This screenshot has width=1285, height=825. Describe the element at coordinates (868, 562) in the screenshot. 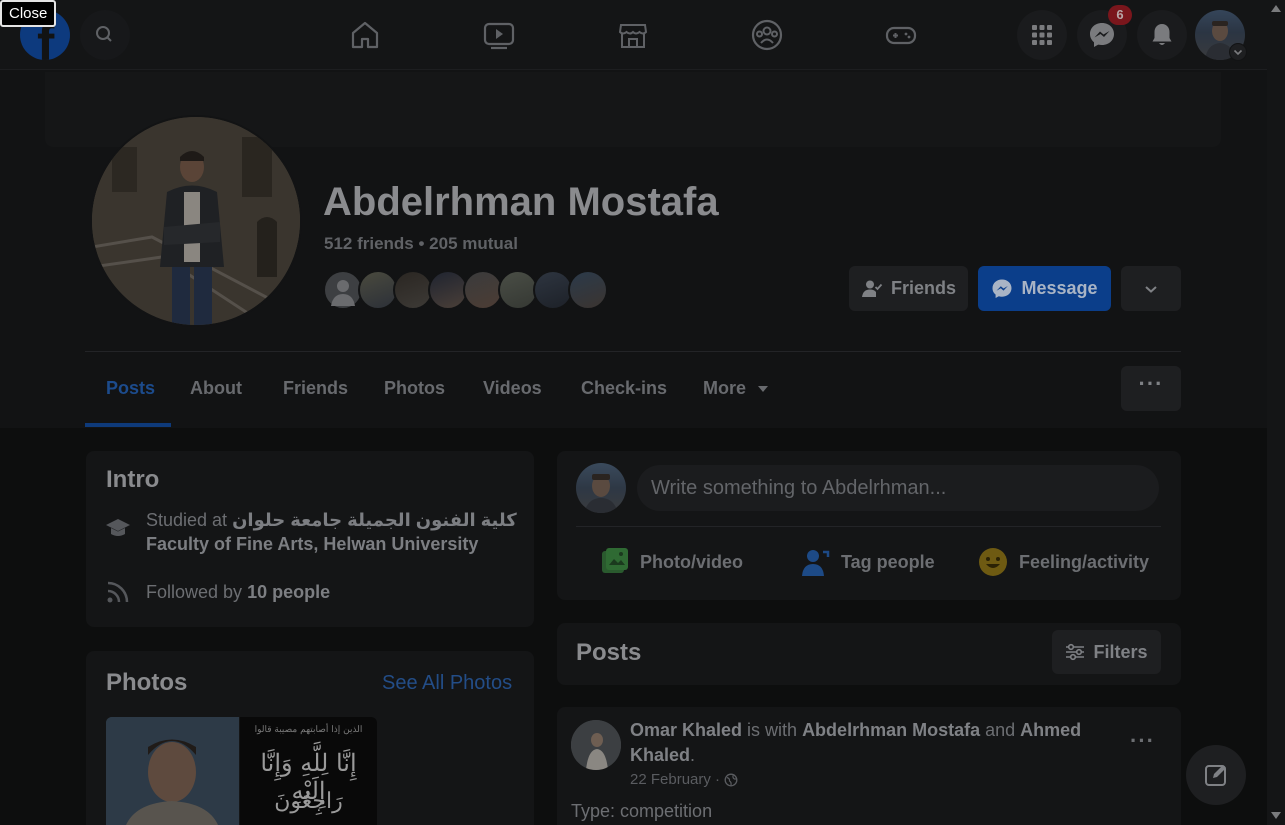

I see `tag-people-button: Tag people` at that location.